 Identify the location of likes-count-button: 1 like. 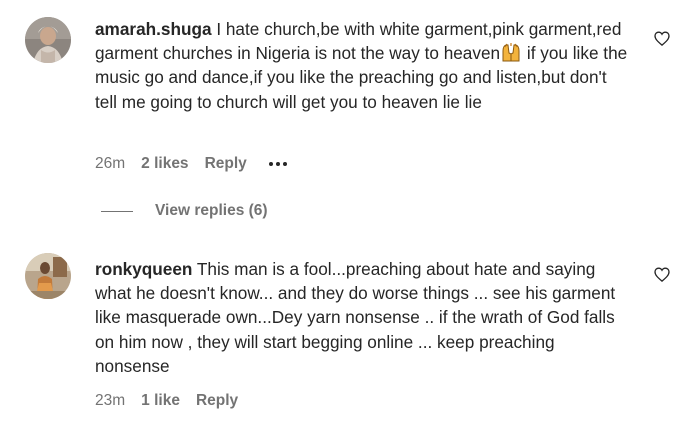
(160, 401).